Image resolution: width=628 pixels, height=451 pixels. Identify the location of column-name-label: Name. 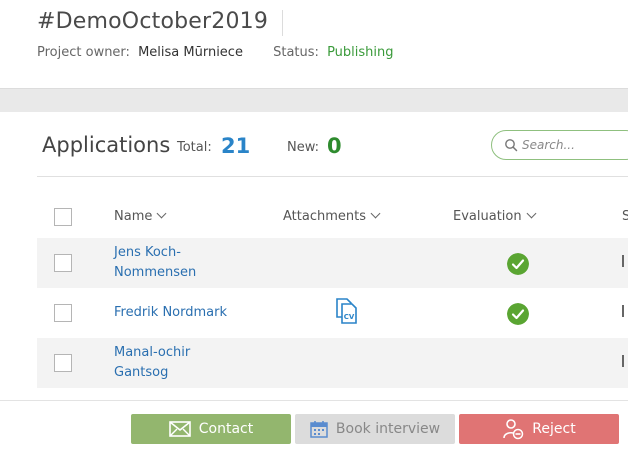
(133, 216).